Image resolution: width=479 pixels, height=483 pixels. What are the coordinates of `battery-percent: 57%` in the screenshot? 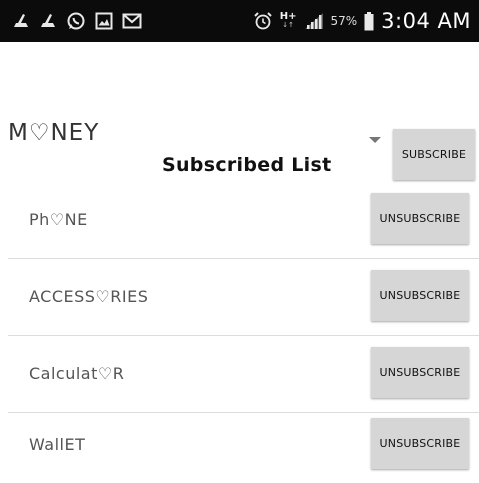 It's located at (344, 21).